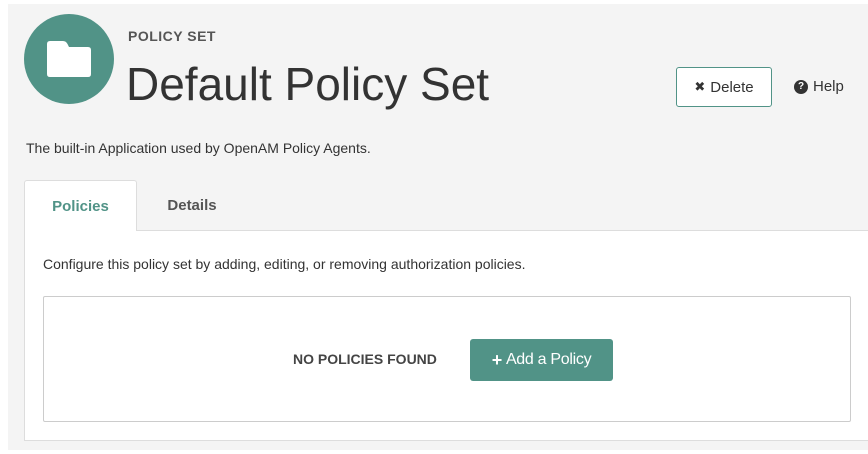 The height and width of the screenshot is (454, 868). Describe the element at coordinates (192, 205) in the screenshot. I see `tab-details: Details` at that location.